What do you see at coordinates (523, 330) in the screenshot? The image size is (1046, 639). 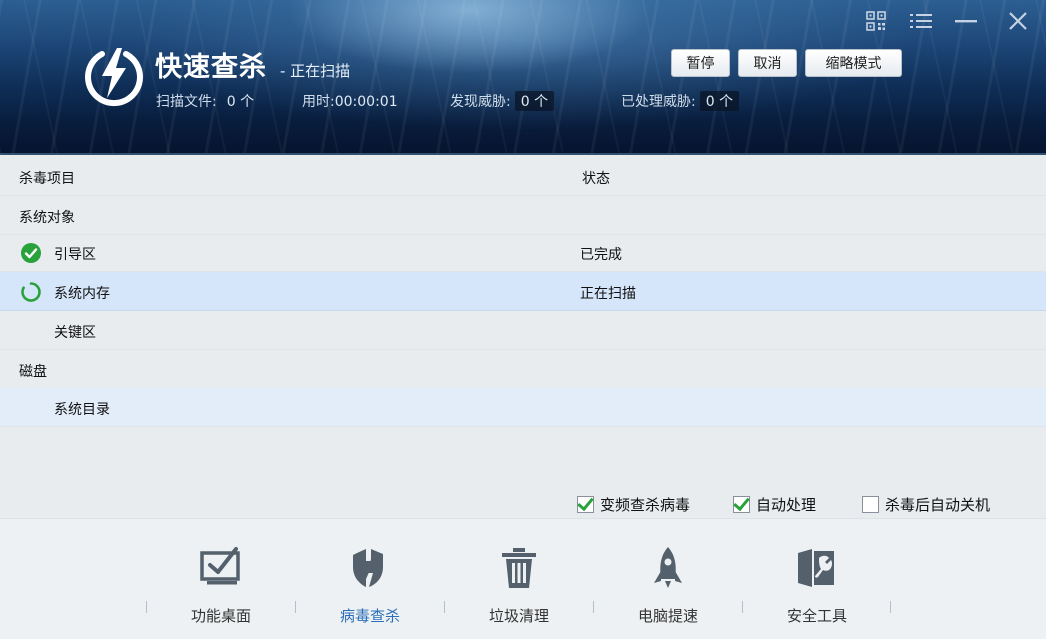 I see `table-row: 关键区` at bounding box center [523, 330].